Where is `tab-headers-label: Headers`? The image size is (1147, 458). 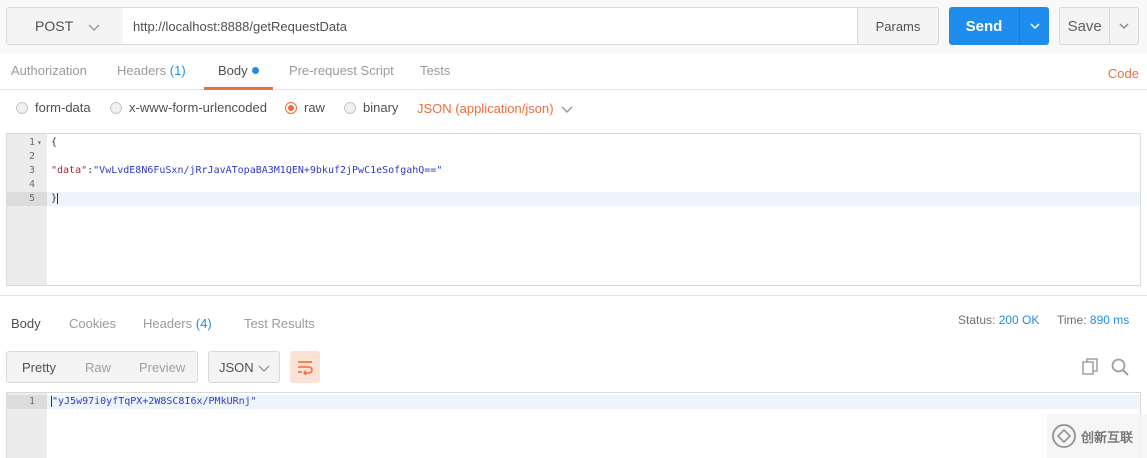
tab-headers-label: Headers is located at coordinates (142, 70).